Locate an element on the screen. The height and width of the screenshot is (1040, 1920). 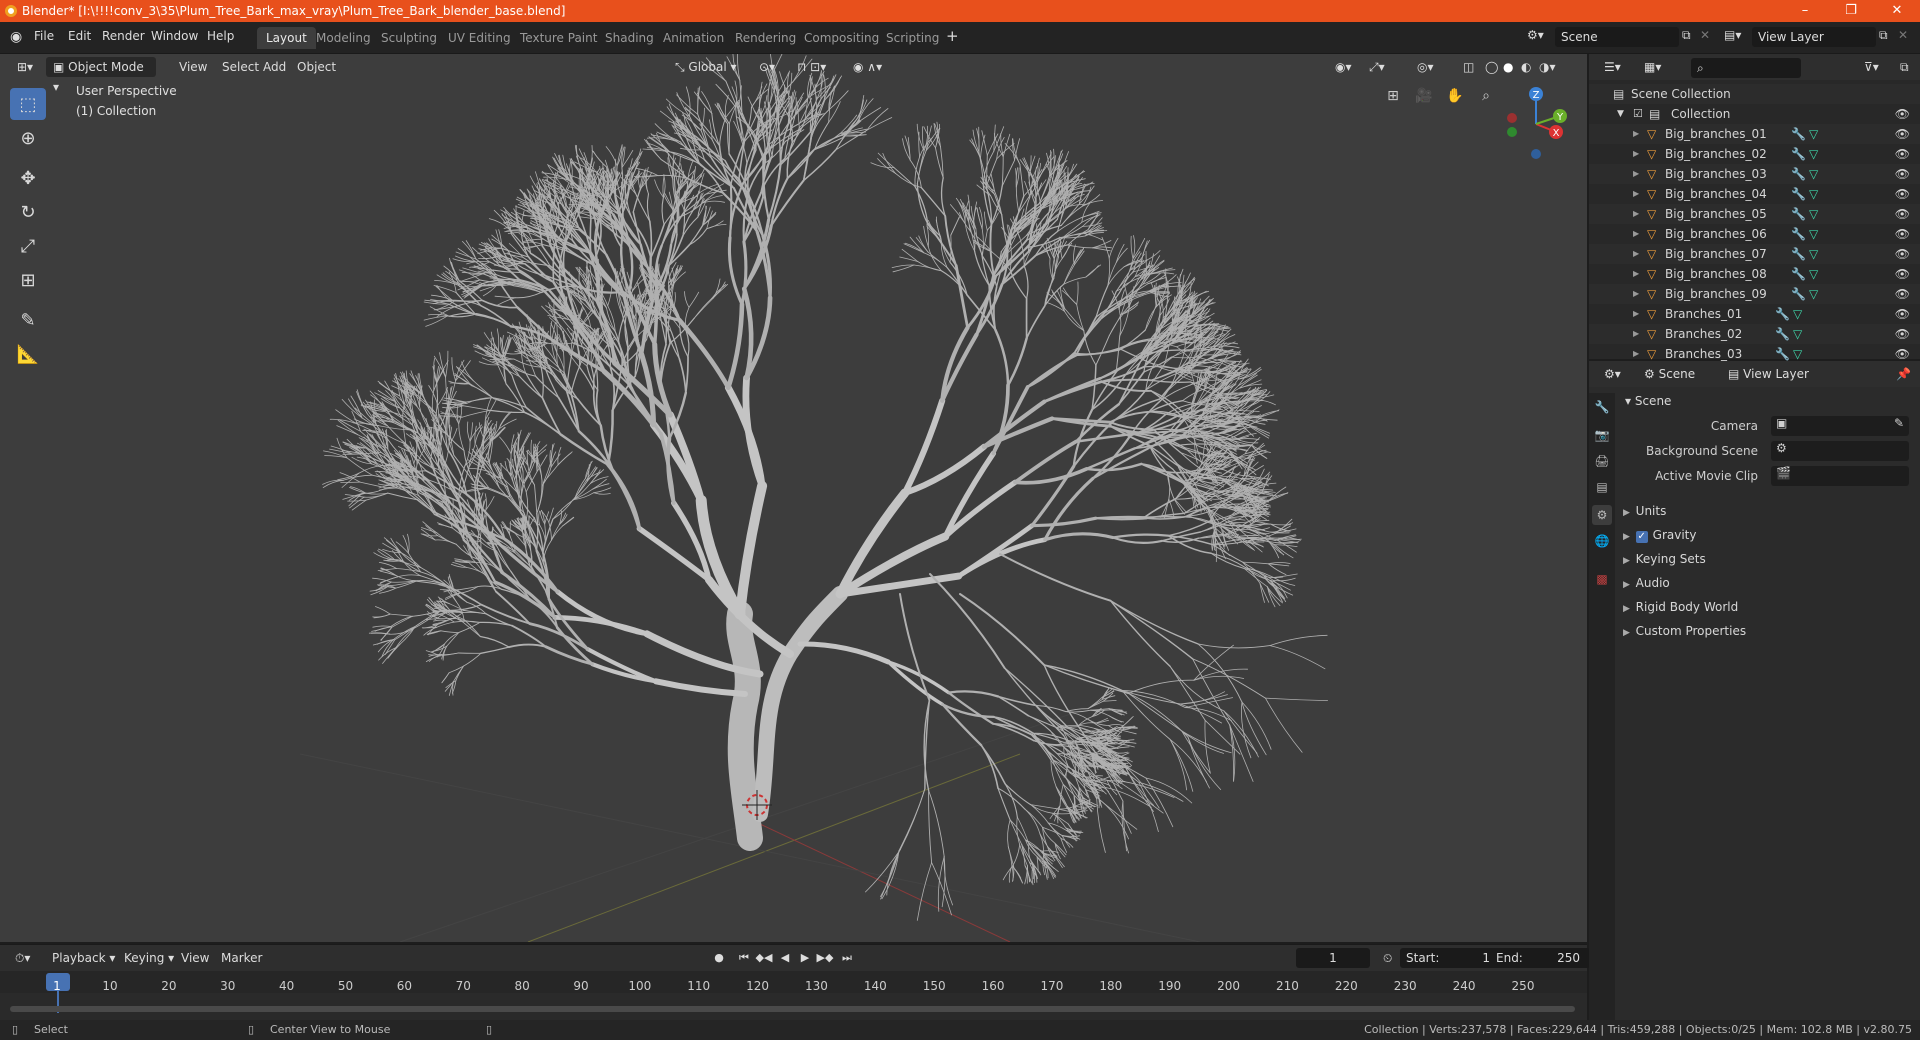
viewlayer-field: View Layer is located at coordinates (1814, 37).